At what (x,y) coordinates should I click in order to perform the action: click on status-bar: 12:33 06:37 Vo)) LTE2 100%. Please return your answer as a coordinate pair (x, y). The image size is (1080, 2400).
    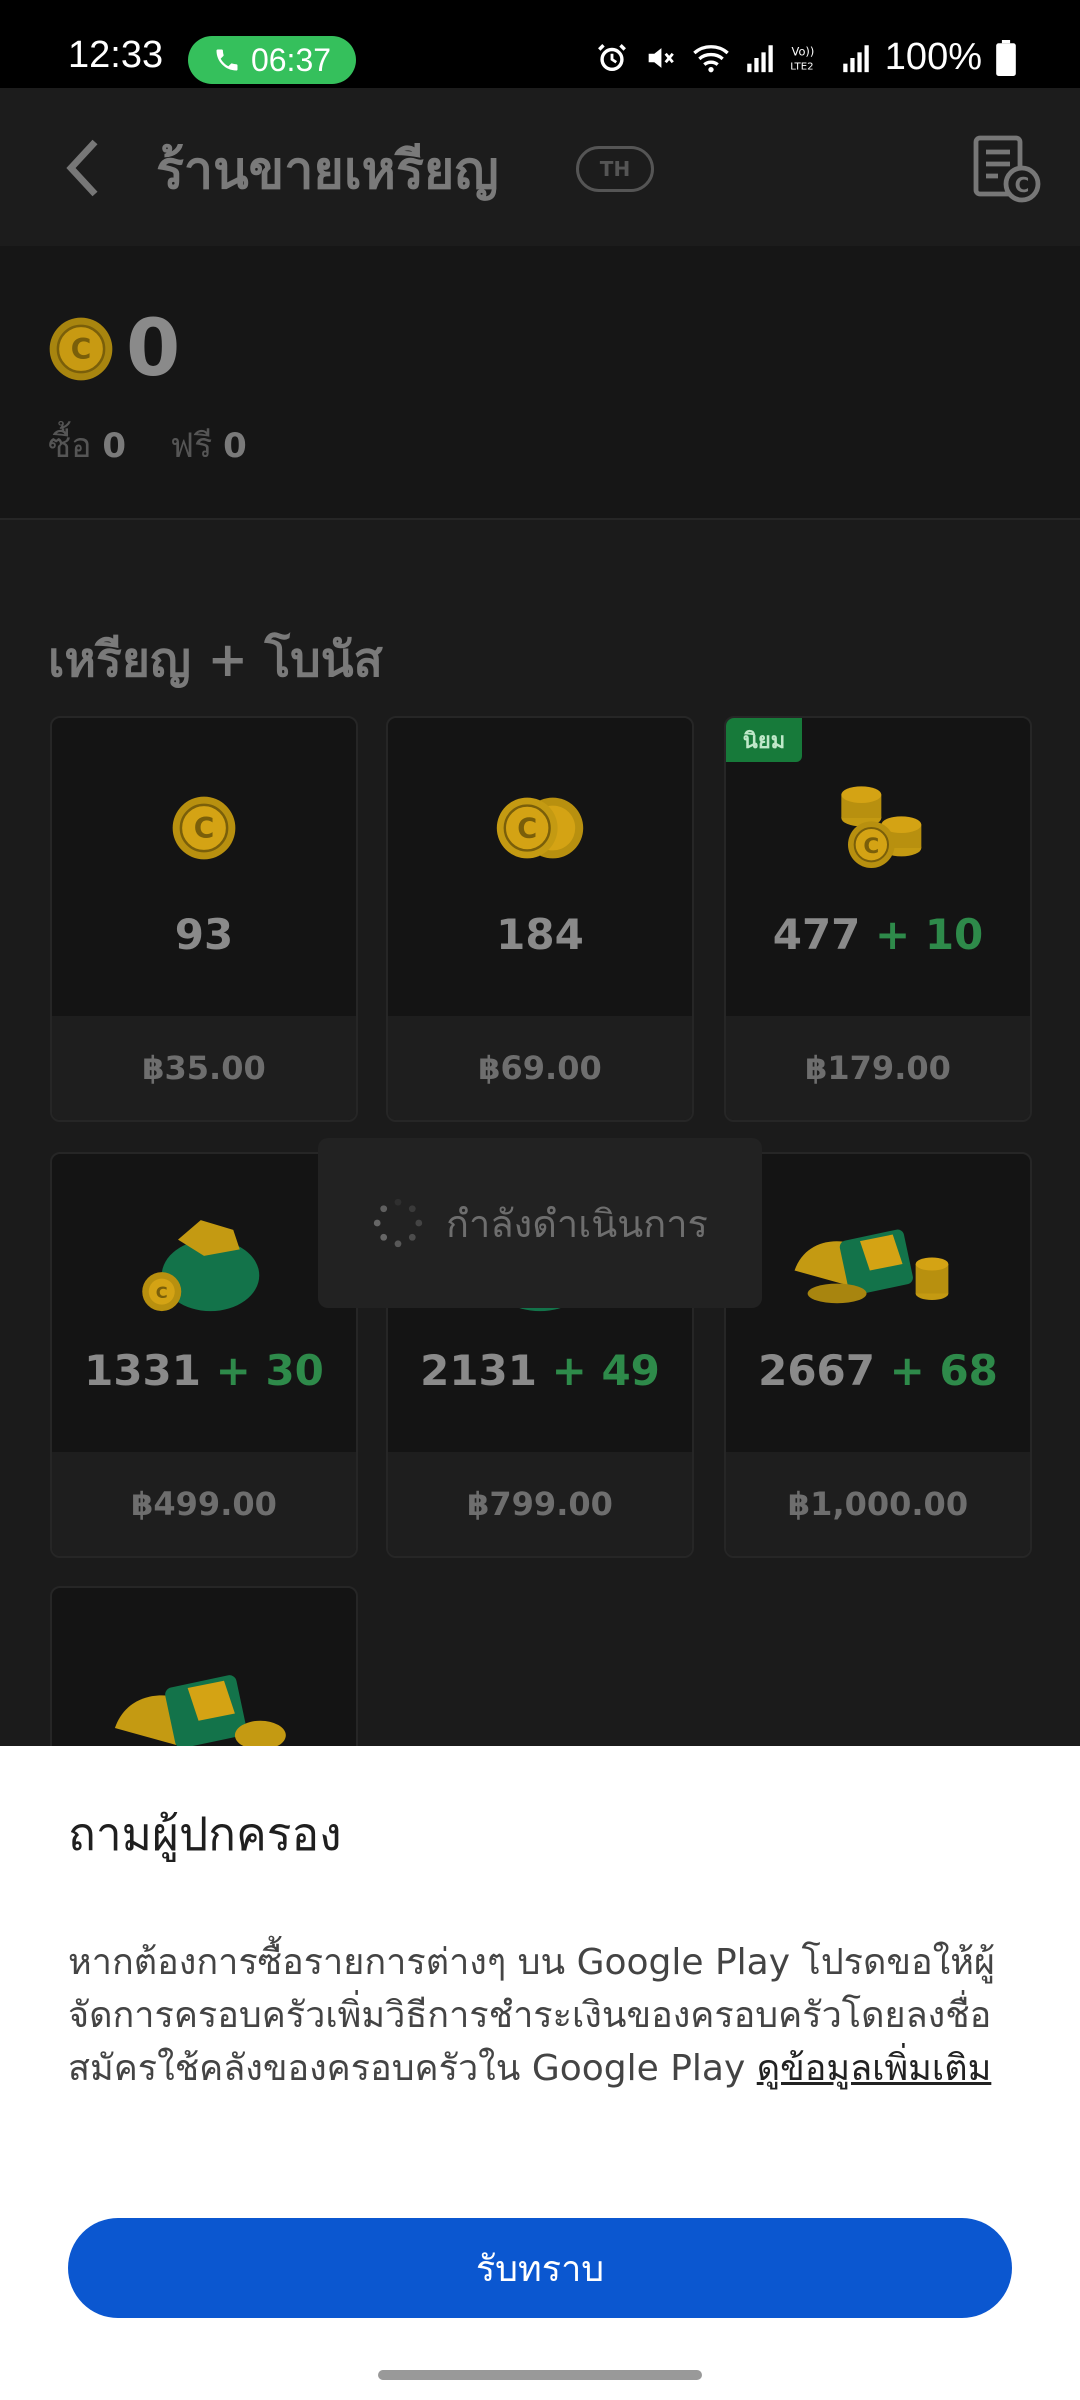
    Looking at the image, I should click on (540, 44).